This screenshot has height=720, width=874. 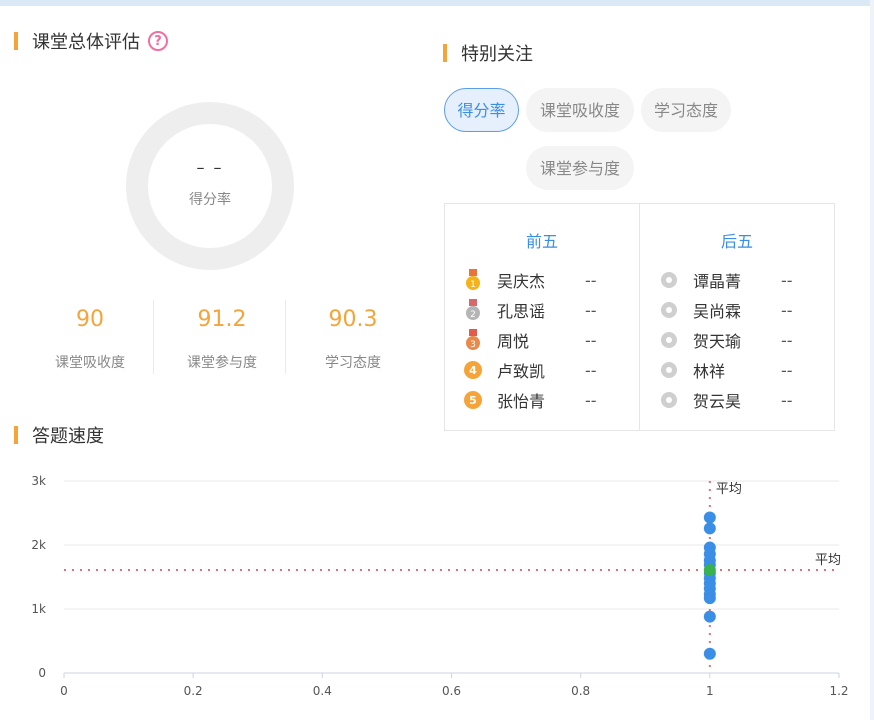 What do you see at coordinates (481, 110) in the screenshot?
I see `tab-score-rate: 得分率` at bounding box center [481, 110].